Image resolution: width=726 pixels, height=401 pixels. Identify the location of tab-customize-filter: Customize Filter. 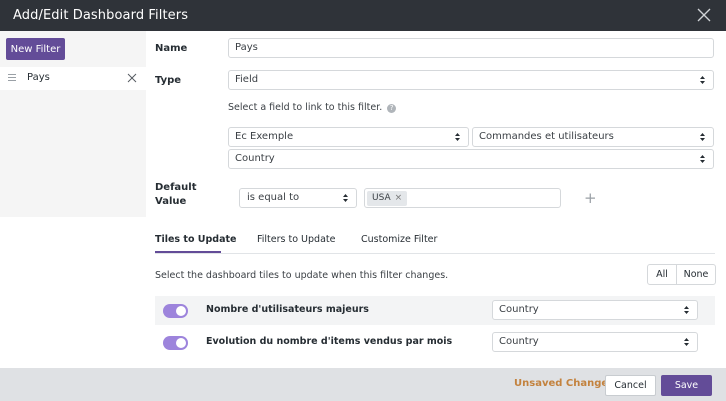
(399, 239).